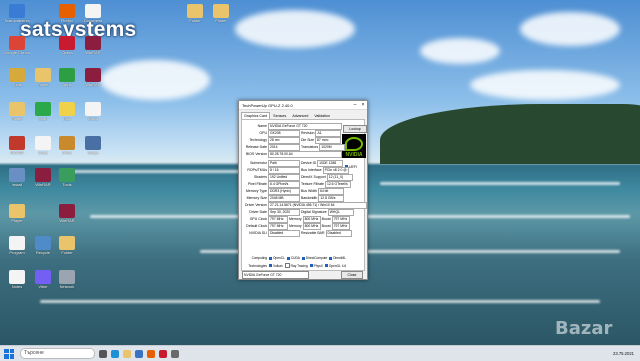 The image size is (640, 361). I want to click on desktop-icon: Player, so click(17, 213).